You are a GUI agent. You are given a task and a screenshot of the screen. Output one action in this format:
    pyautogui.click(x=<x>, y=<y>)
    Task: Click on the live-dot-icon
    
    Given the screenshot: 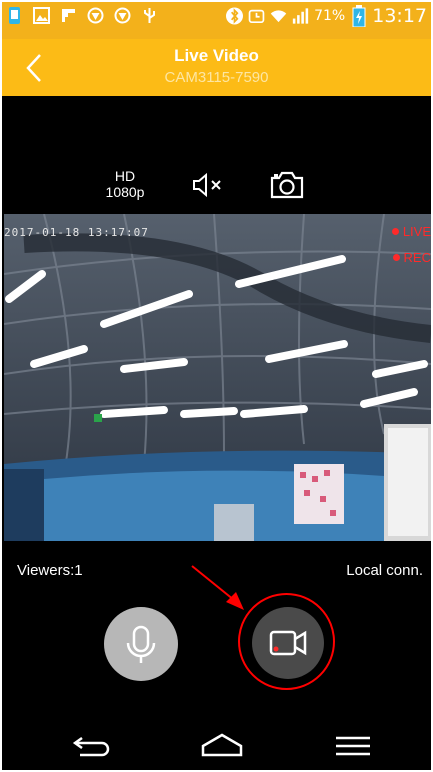 What is the action you would take?
    pyautogui.click(x=395, y=231)
    